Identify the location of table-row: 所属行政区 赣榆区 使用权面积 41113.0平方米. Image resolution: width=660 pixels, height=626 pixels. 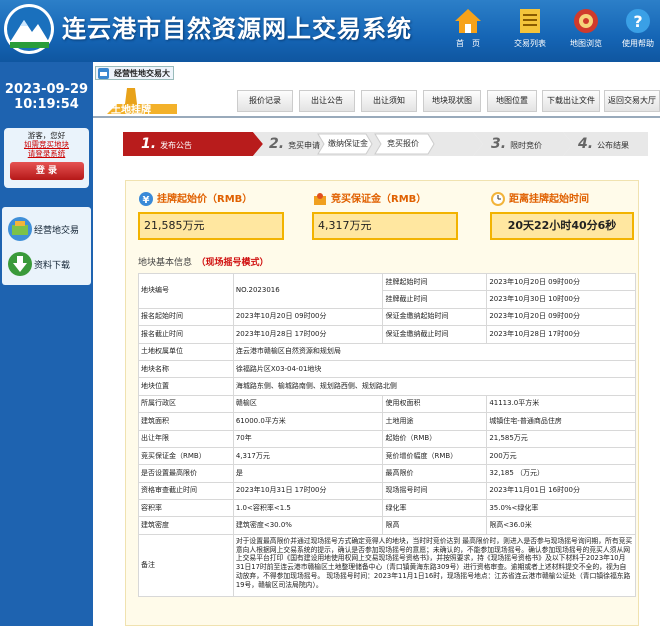
(387, 404).